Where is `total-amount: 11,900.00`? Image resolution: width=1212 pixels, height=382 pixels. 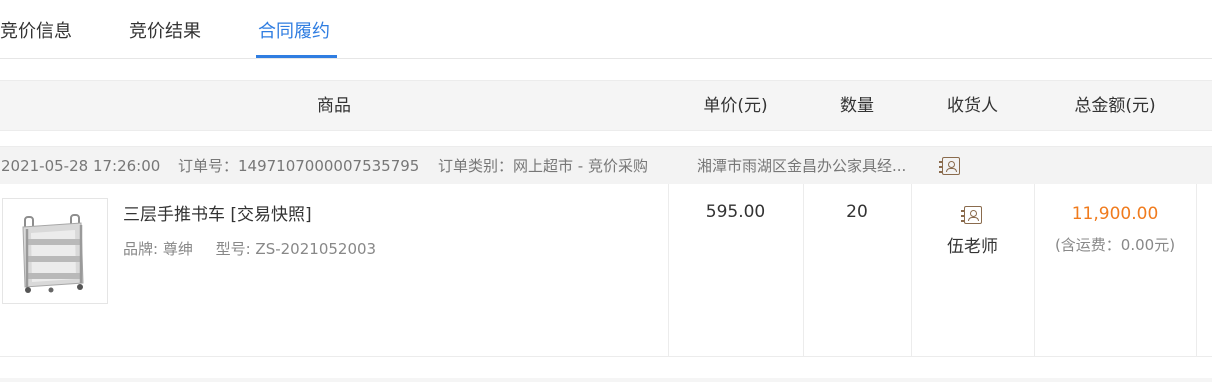
total-amount: 11,900.00 is located at coordinates (1115, 214).